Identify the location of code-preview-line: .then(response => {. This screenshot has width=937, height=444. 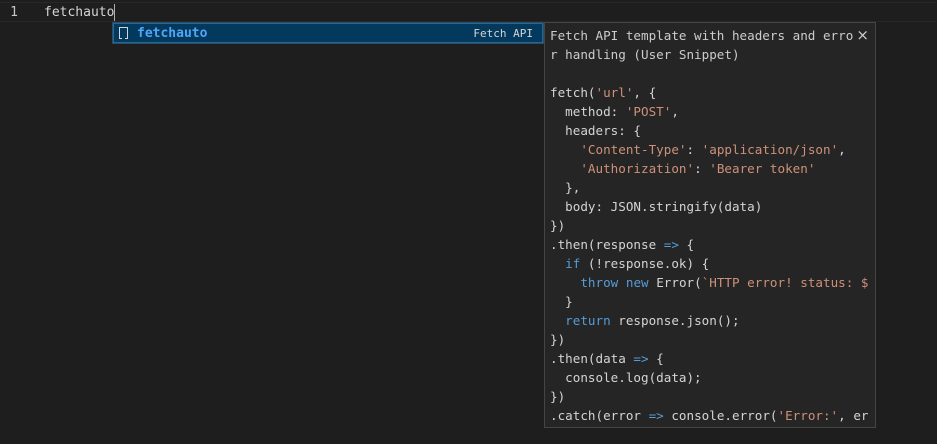
(709, 244).